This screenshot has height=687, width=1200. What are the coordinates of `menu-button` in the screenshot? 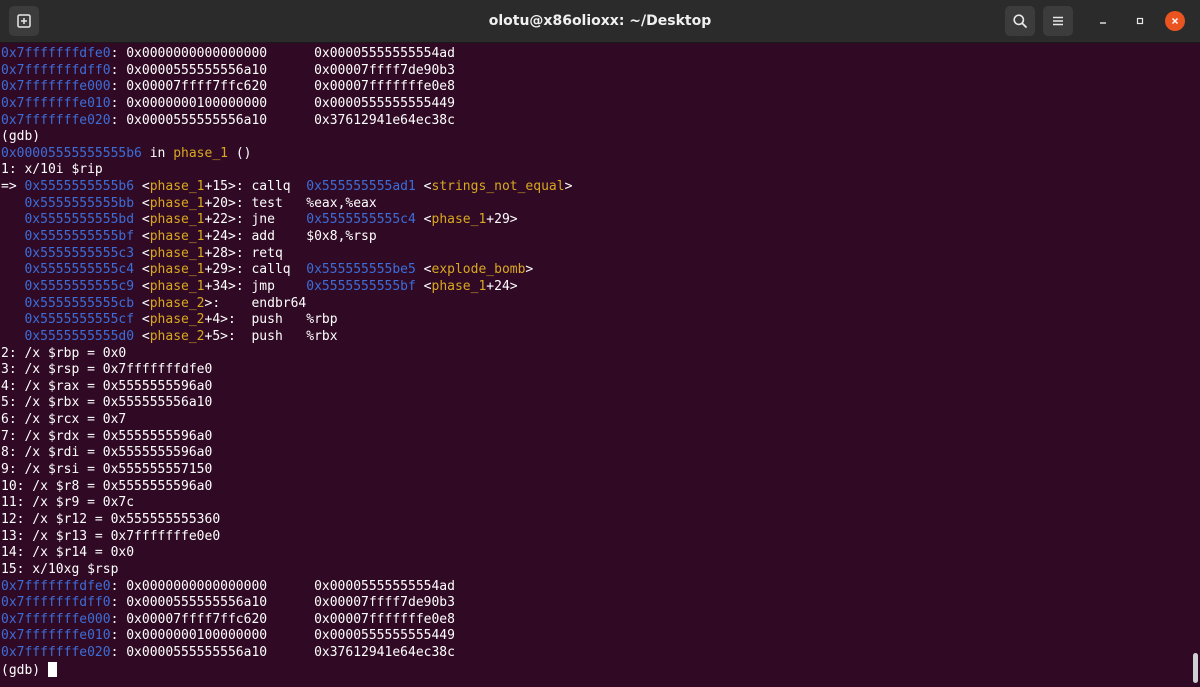 It's located at (1058, 21).